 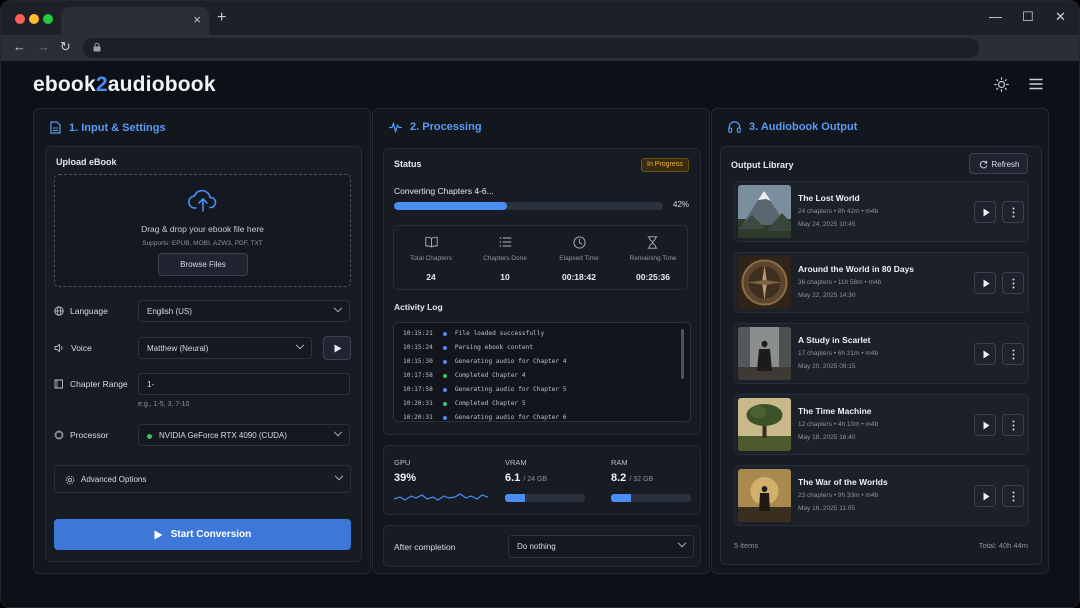 What do you see at coordinates (641, 479) in the screenshot?
I see `ram-total: / 32 GB` at bounding box center [641, 479].